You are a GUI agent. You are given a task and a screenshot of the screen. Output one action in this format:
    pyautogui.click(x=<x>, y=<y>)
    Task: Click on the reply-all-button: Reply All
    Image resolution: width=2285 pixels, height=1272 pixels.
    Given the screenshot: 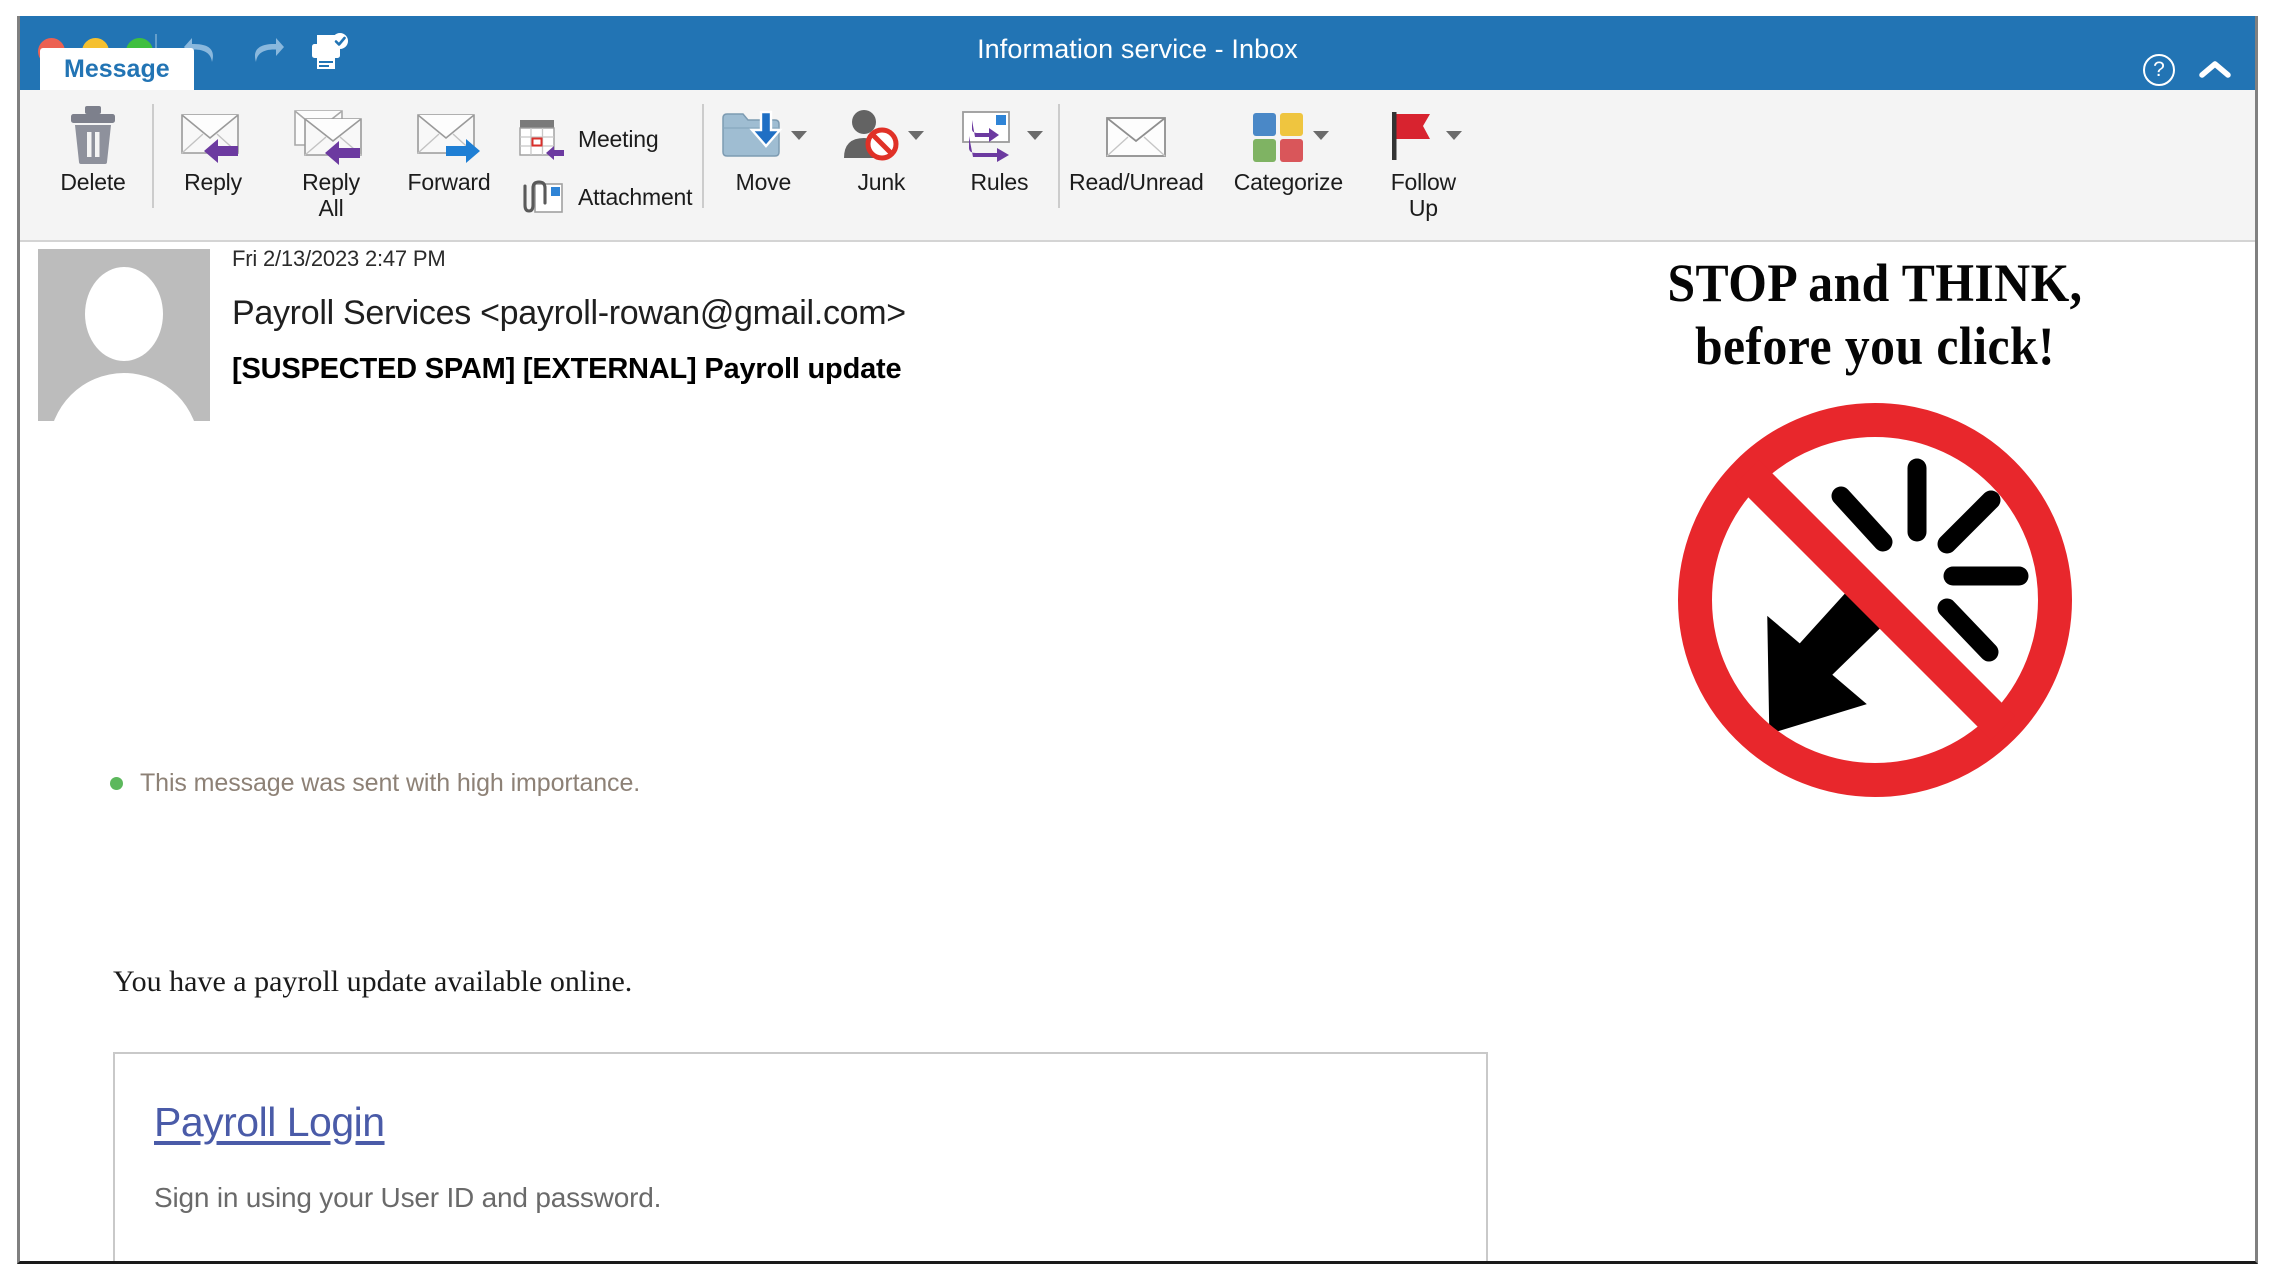 What is the action you would take?
    pyautogui.click(x=331, y=160)
    